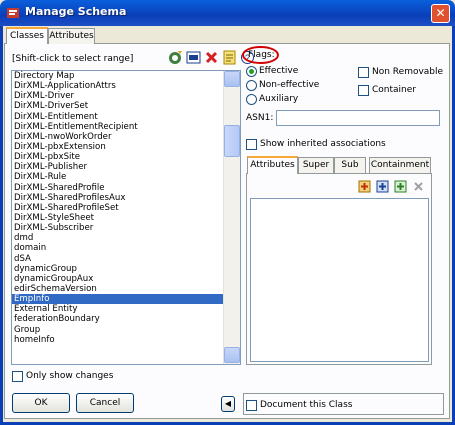  I want to click on class-list-item: dynamicGroupAux, so click(126, 279).